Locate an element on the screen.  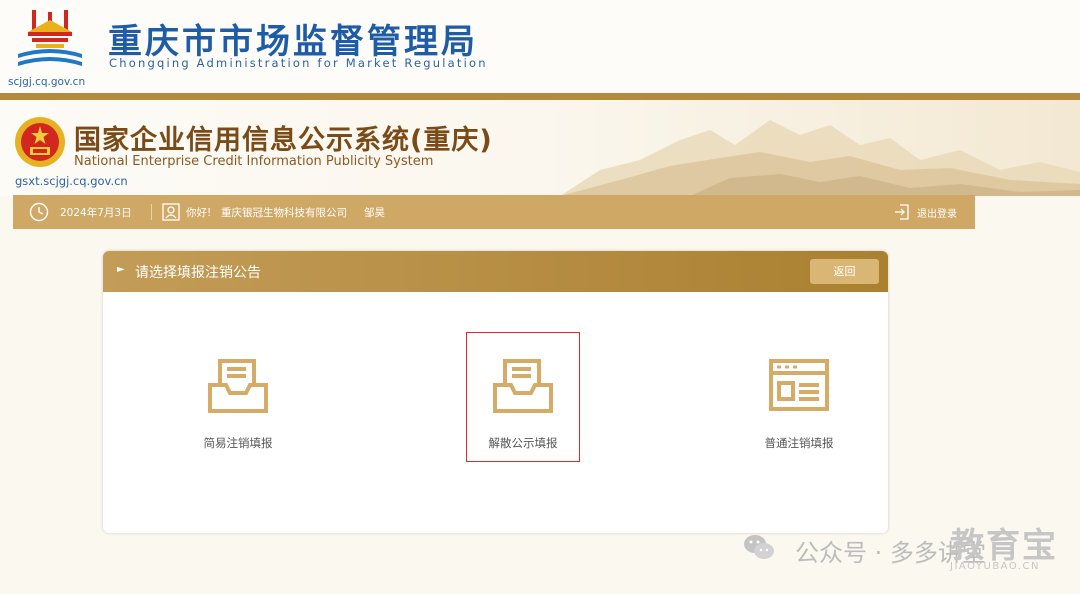
current-date: 2024年7月3日 is located at coordinates (96, 213).